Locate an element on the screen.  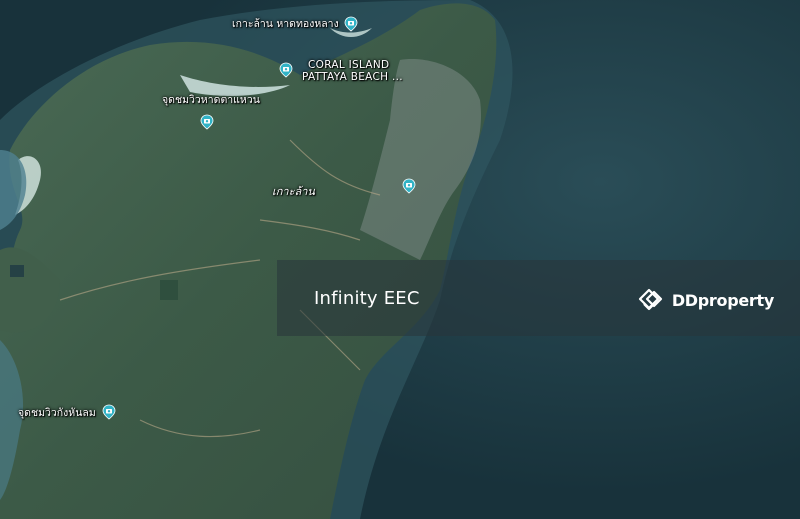
place-label-windmill-viewpoint: จุดชมวิวกังหันลม is located at coordinates (57, 413).